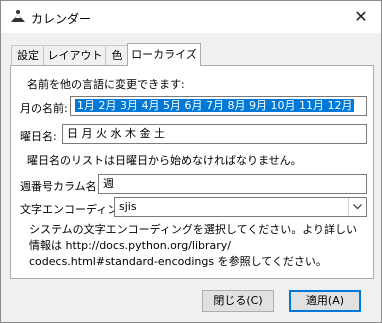 The image size is (382, 323). What do you see at coordinates (28, 55) in the screenshot?
I see `tab-settings: 設定` at bounding box center [28, 55].